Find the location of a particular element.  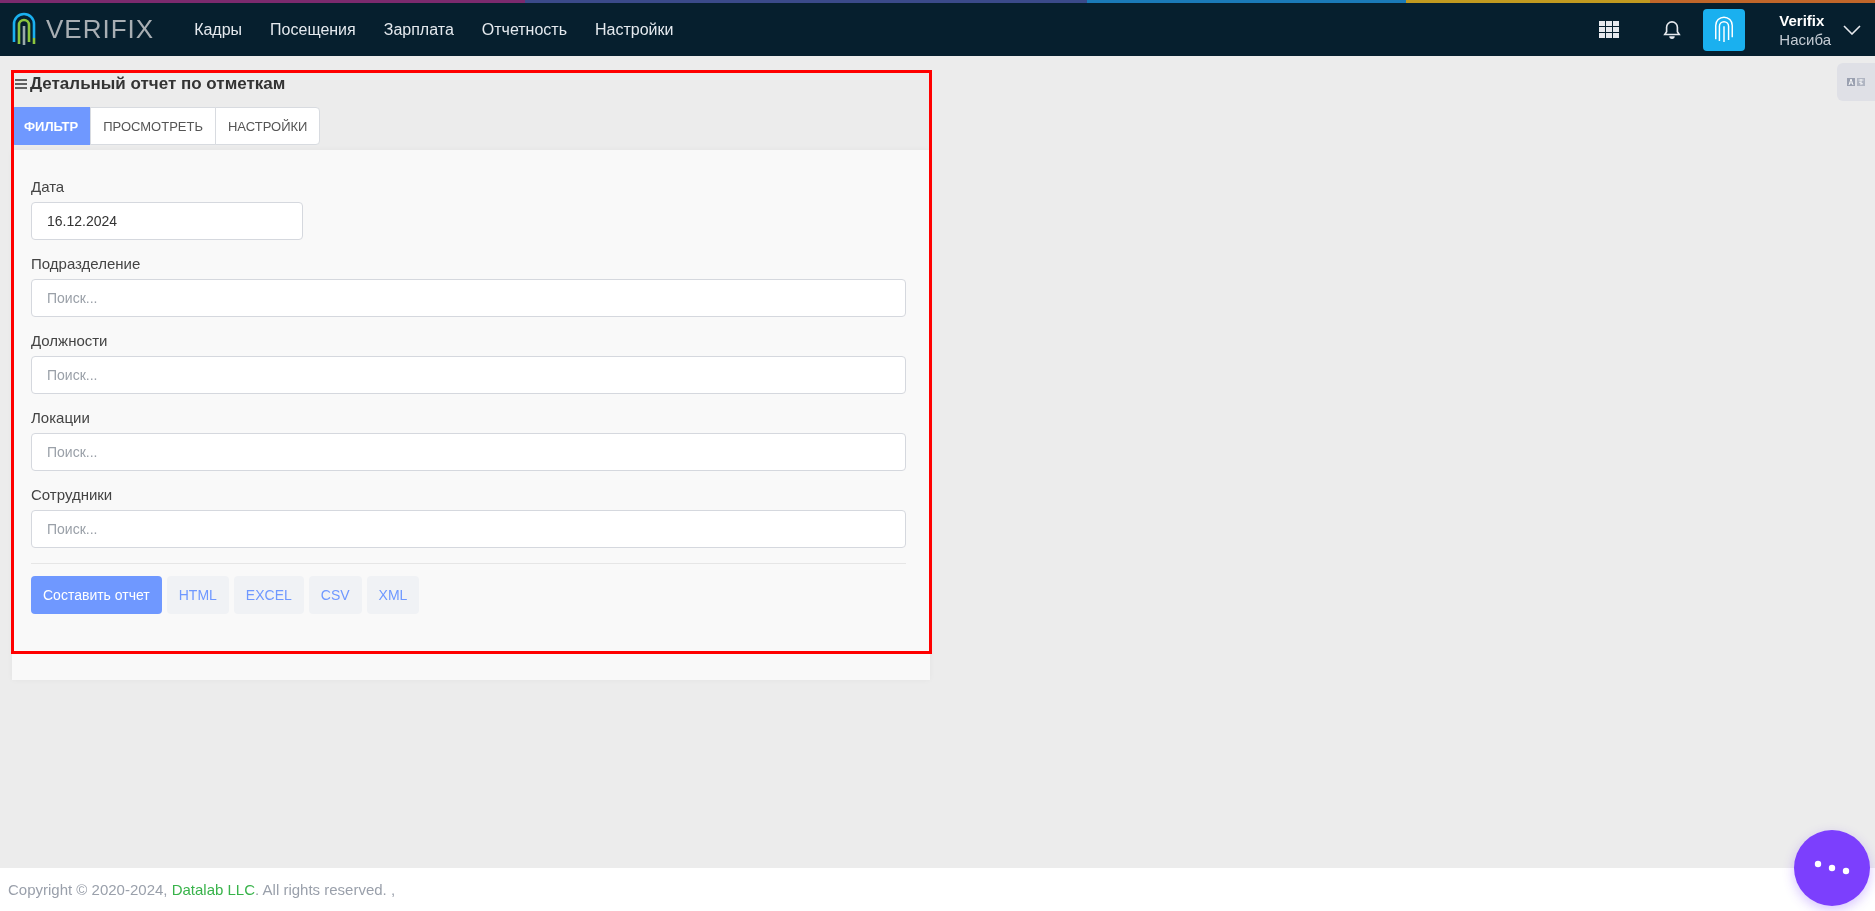

field-label: Подразделение is located at coordinates (86, 263).